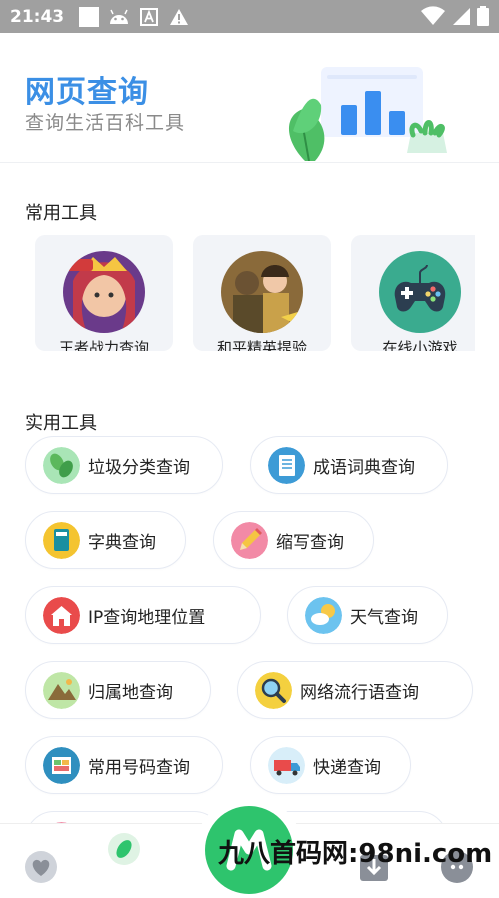 This screenshot has width=499, height=898. Describe the element at coordinates (61, 615) in the screenshot. I see `house-icon` at that location.